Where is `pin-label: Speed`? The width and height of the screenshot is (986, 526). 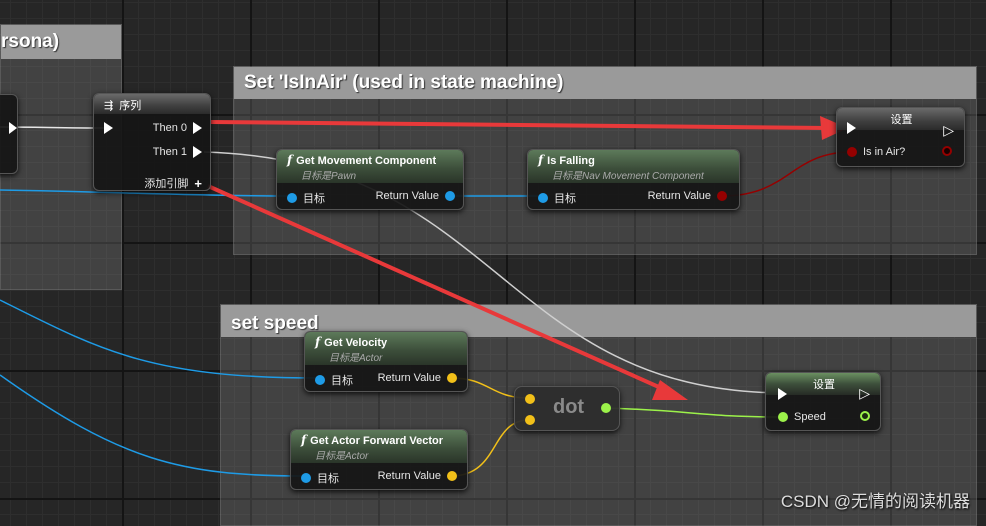
pin-label: Speed is located at coordinates (810, 417).